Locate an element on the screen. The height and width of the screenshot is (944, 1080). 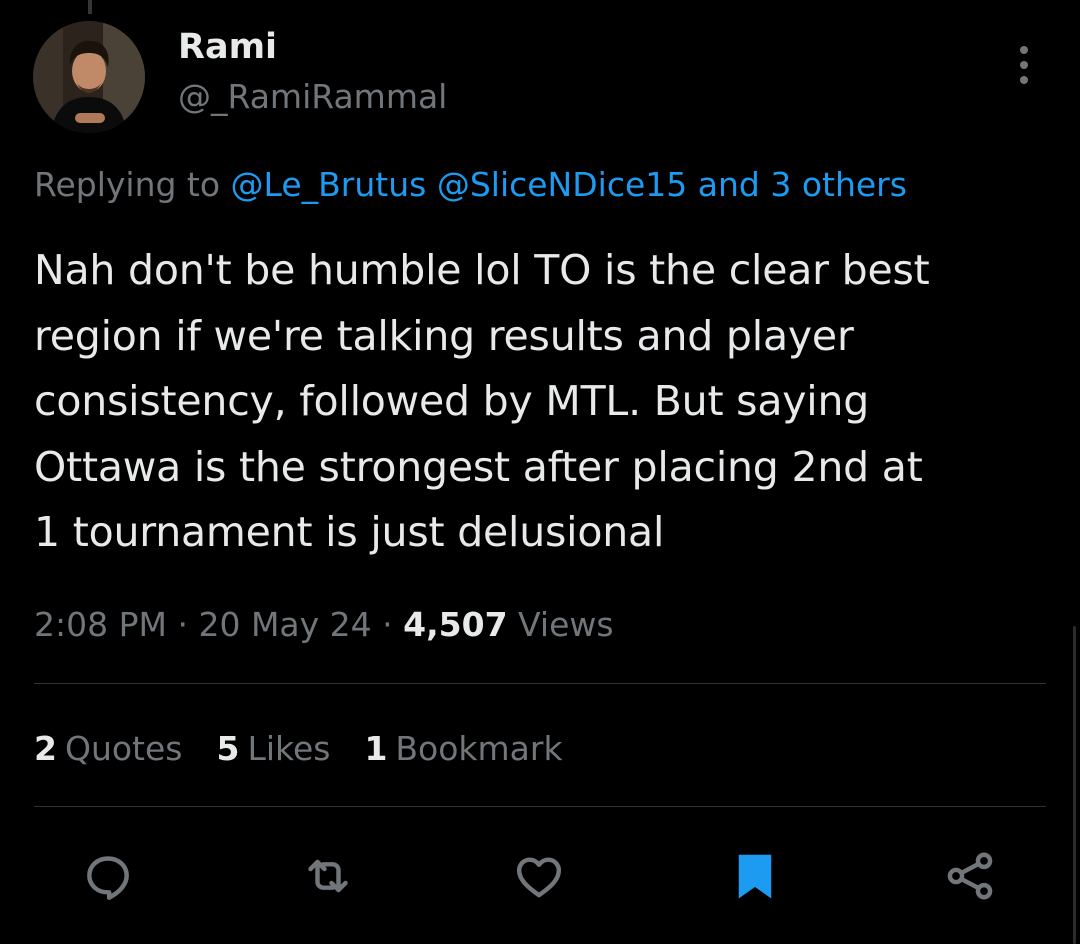
share-icon is located at coordinates (970, 876).